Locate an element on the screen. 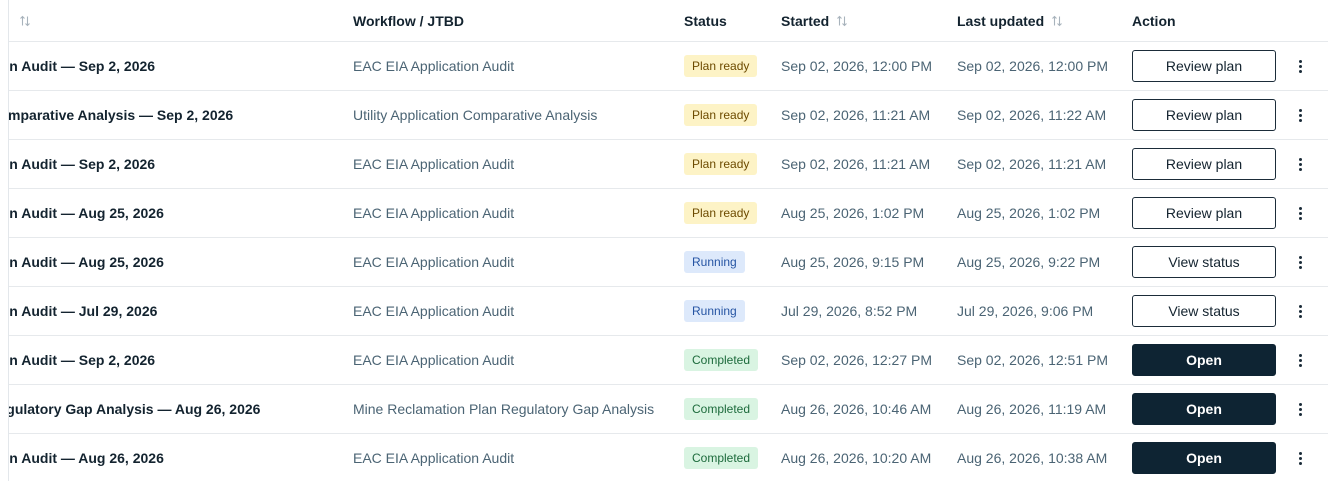 Image resolution: width=1328 pixels, height=481 pixels. started-time: Sep 02, 2026, 11:21 AM is located at coordinates (856, 164).